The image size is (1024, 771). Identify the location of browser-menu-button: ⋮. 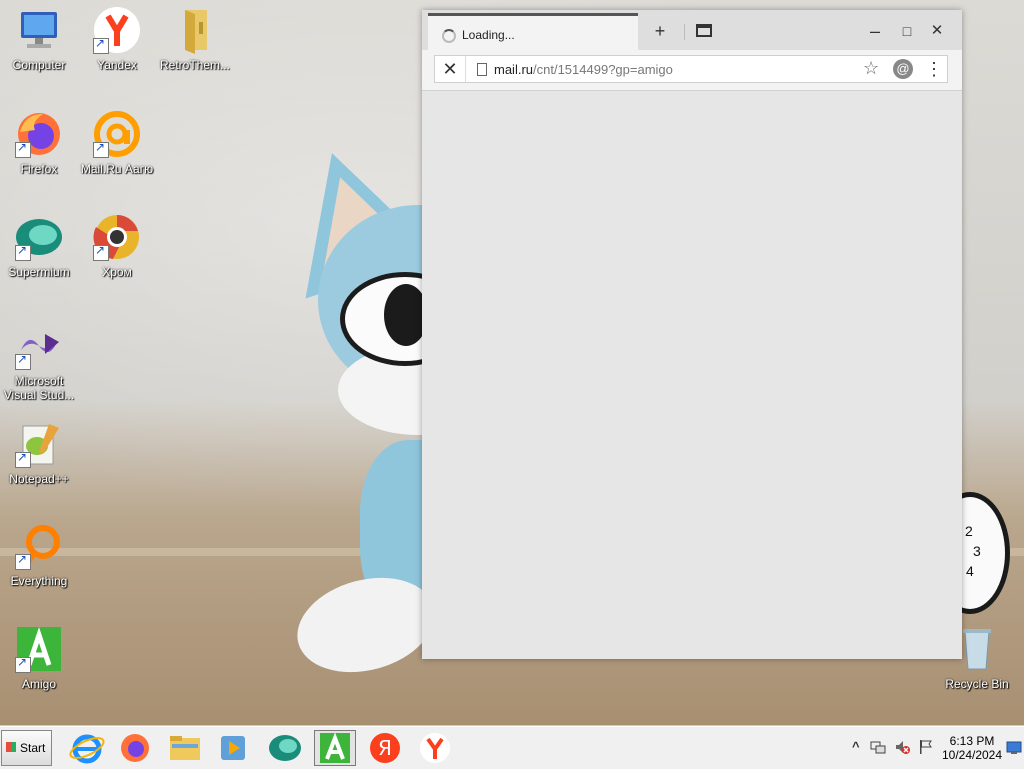
(934, 69).